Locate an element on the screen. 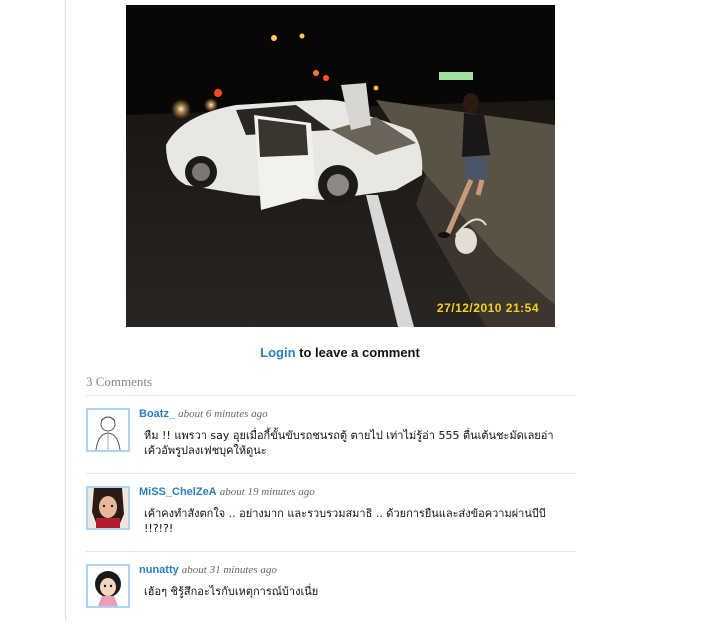 The image size is (720, 629). comment-time: about 19 minutes ago is located at coordinates (267, 492).